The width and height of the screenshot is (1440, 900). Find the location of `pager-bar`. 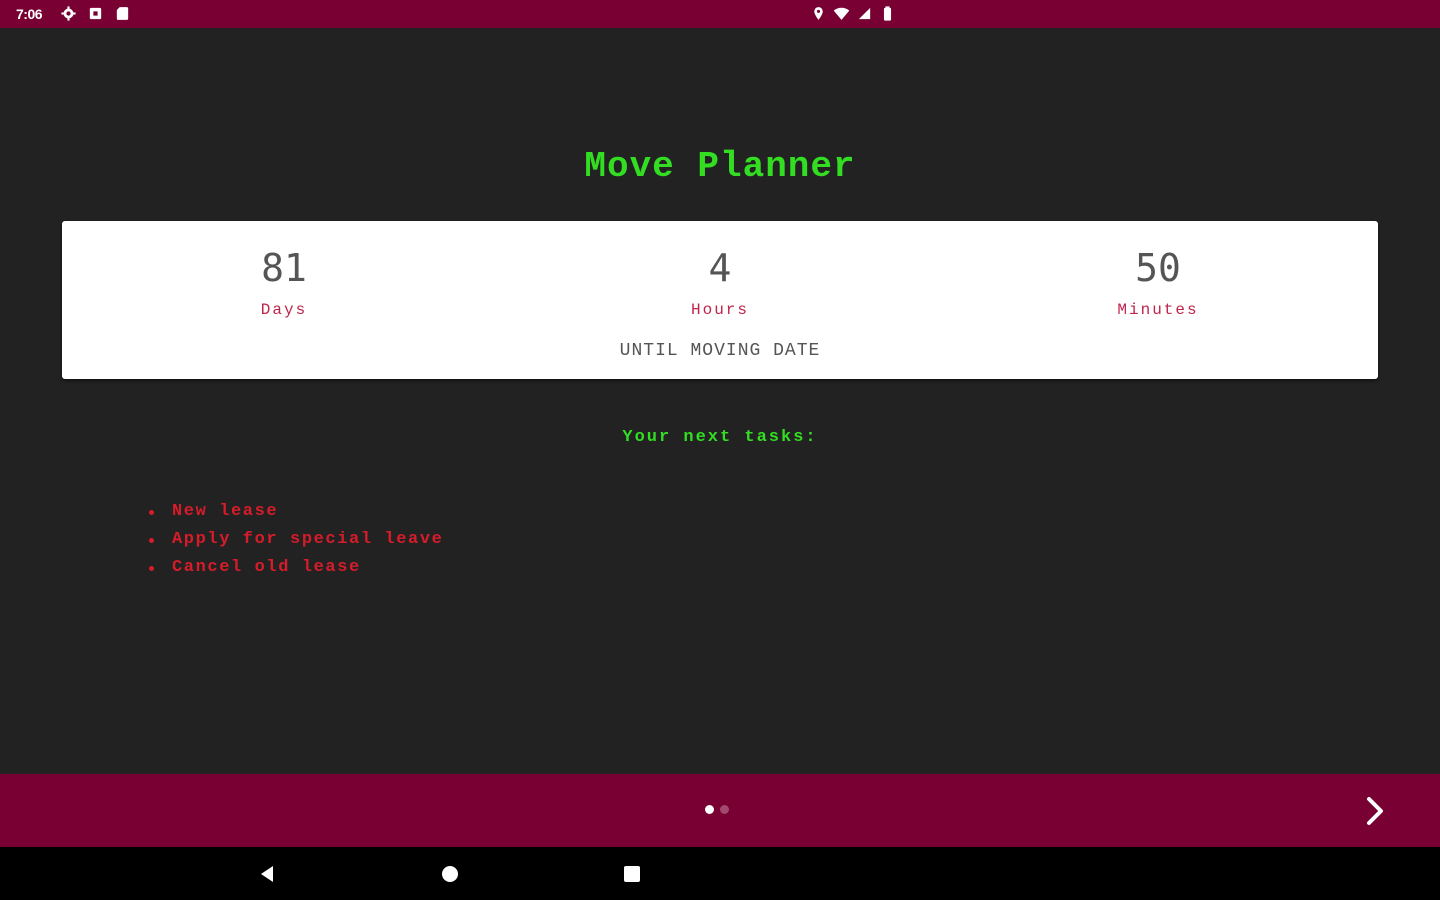

pager-bar is located at coordinates (720, 810).